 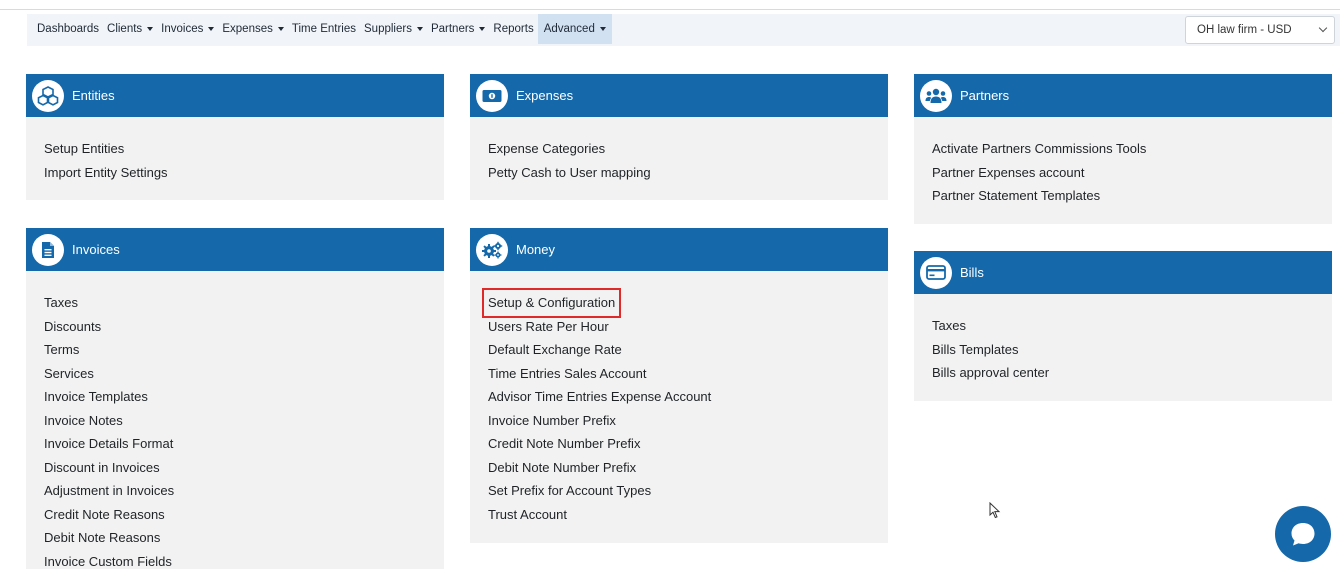 I want to click on nav-item-suppliers: Suppliers, so click(x=393, y=29).